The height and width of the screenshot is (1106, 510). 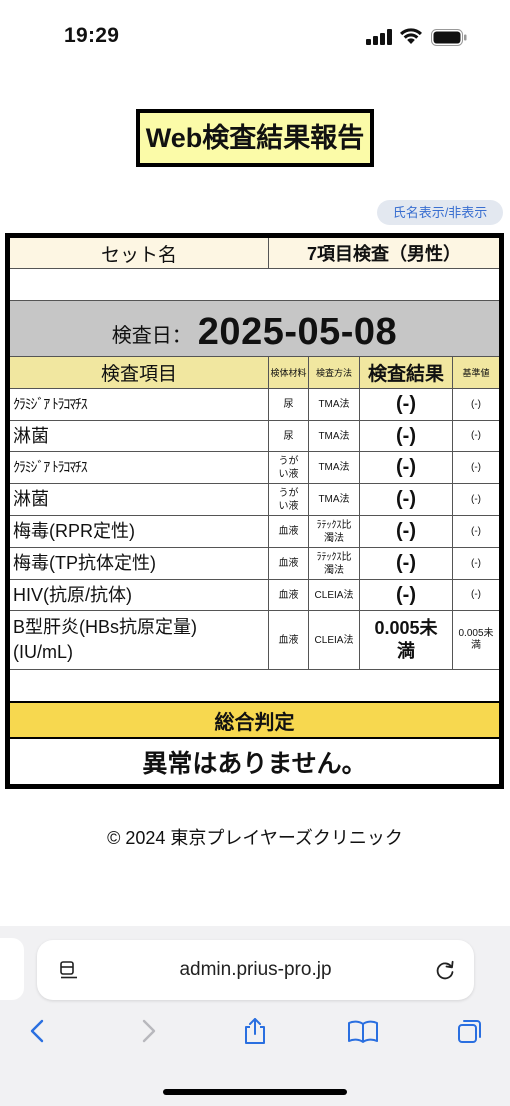 What do you see at coordinates (405, 639) in the screenshot?
I see `row-result: 0.005未満` at bounding box center [405, 639].